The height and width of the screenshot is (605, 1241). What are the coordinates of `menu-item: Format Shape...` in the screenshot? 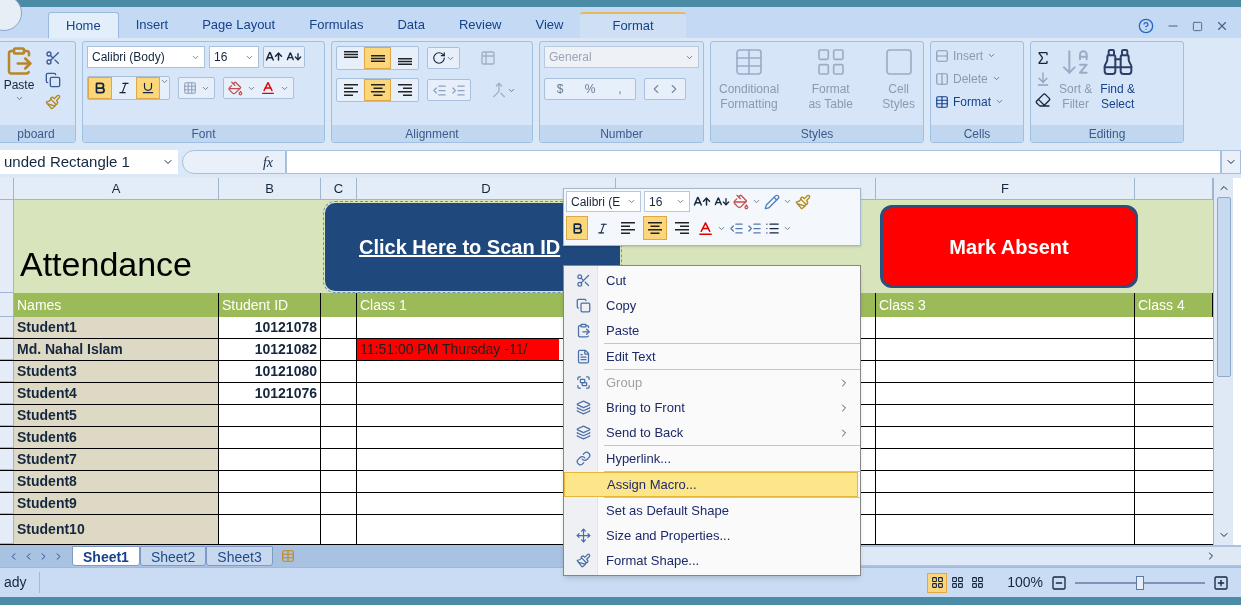 It's located at (712, 560).